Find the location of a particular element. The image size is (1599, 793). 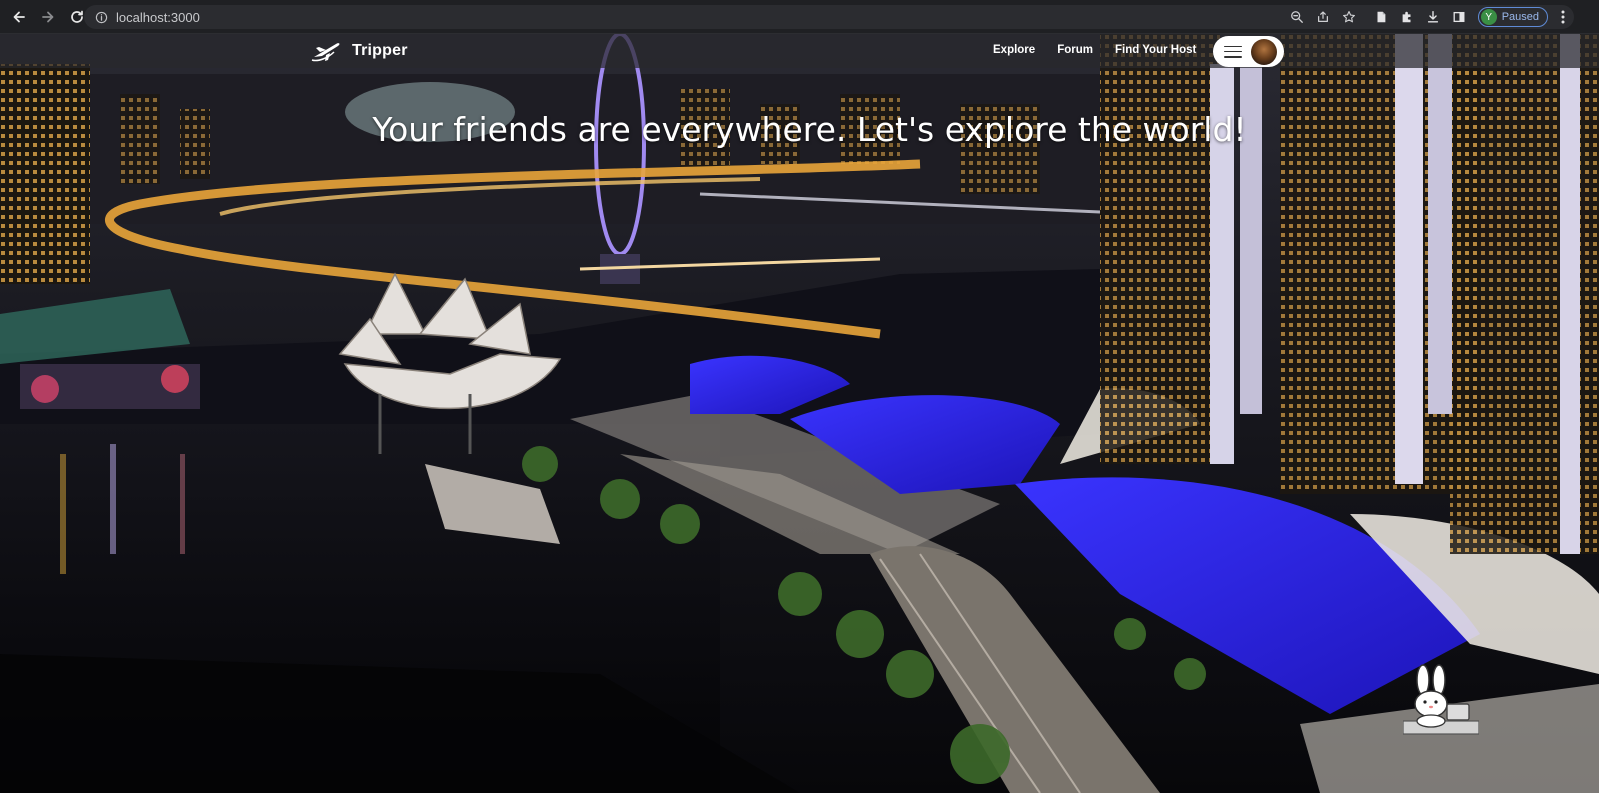

download-icon is located at coordinates (1433, 17).